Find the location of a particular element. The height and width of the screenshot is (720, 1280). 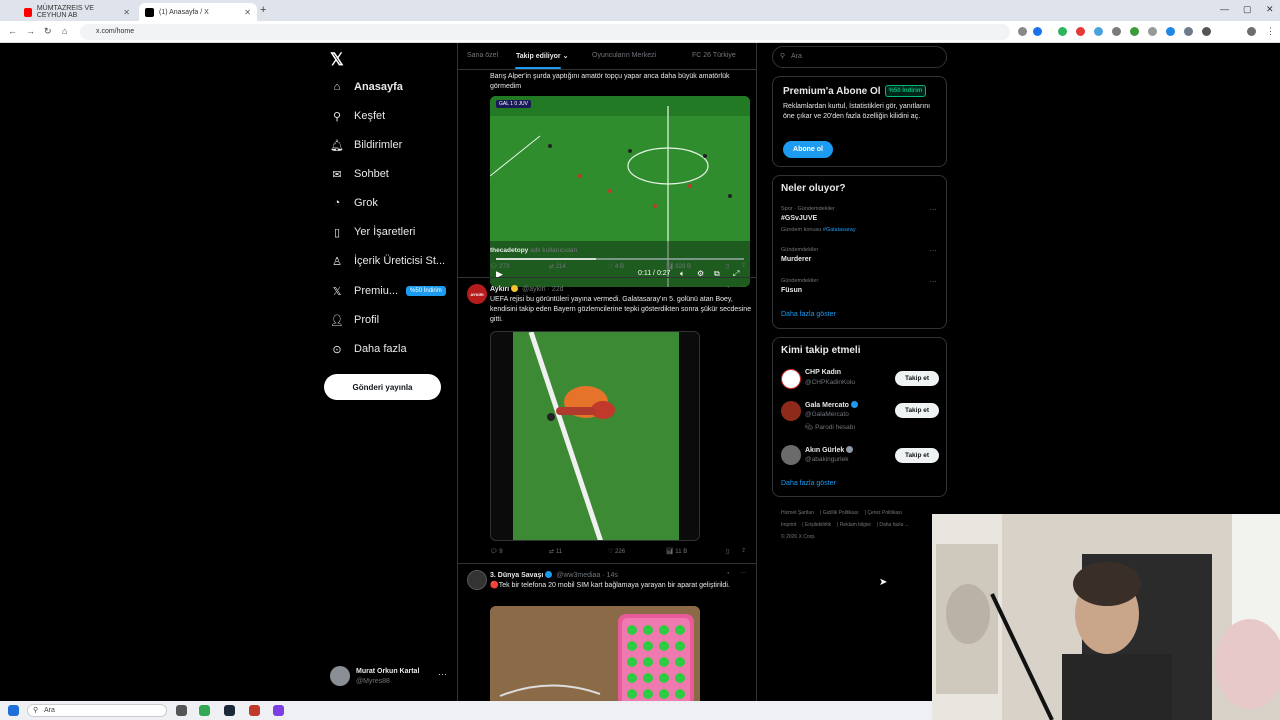

follow-name: CHP Kadın is located at coordinates (823, 372).